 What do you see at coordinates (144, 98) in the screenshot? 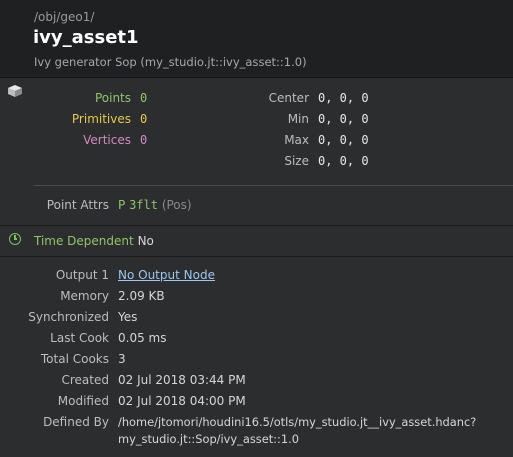
I see `points-value: 0` at bounding box center [144, 98].